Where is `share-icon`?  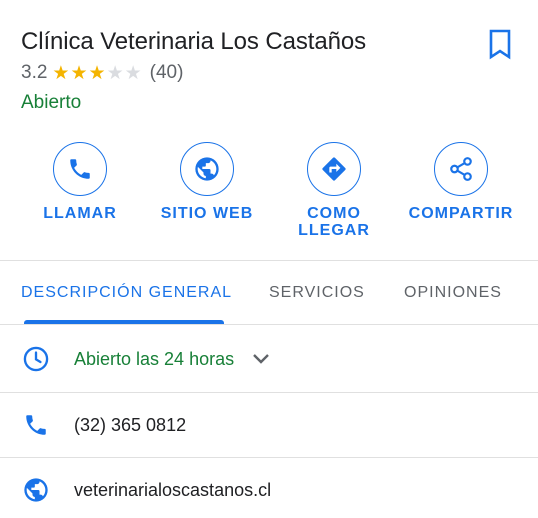 share-icon is located at coordinates (461, 169).